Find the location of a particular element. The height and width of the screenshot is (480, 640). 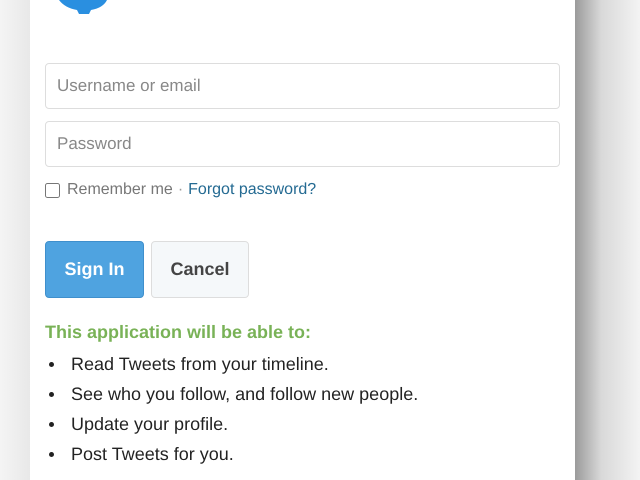

password-field: Password is located at coordinates (302, 144).